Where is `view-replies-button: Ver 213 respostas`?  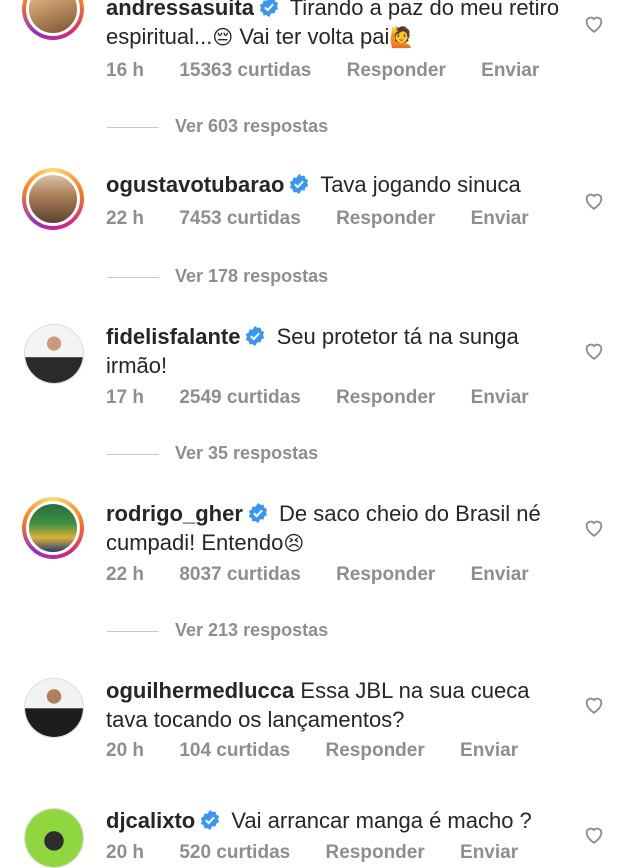 view-replies-button: Ver 213 respostas is located at coordinates (217, 630).